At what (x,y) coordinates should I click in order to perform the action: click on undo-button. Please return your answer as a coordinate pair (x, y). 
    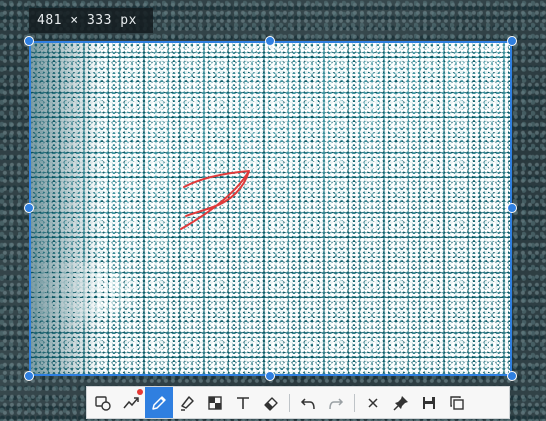
    Looking at the image, I should click on (308, 402).